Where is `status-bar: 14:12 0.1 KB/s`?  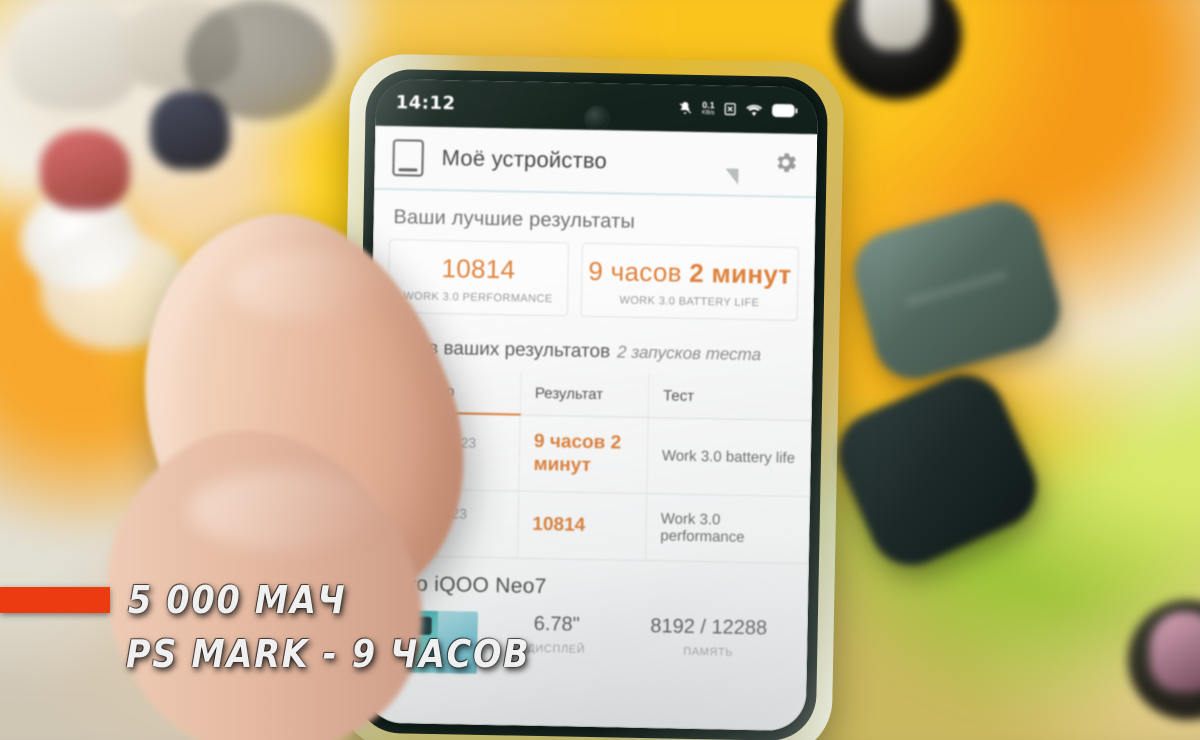 status-bar: 14:12 0.1 KB/s is located at coordinates (597, 106).